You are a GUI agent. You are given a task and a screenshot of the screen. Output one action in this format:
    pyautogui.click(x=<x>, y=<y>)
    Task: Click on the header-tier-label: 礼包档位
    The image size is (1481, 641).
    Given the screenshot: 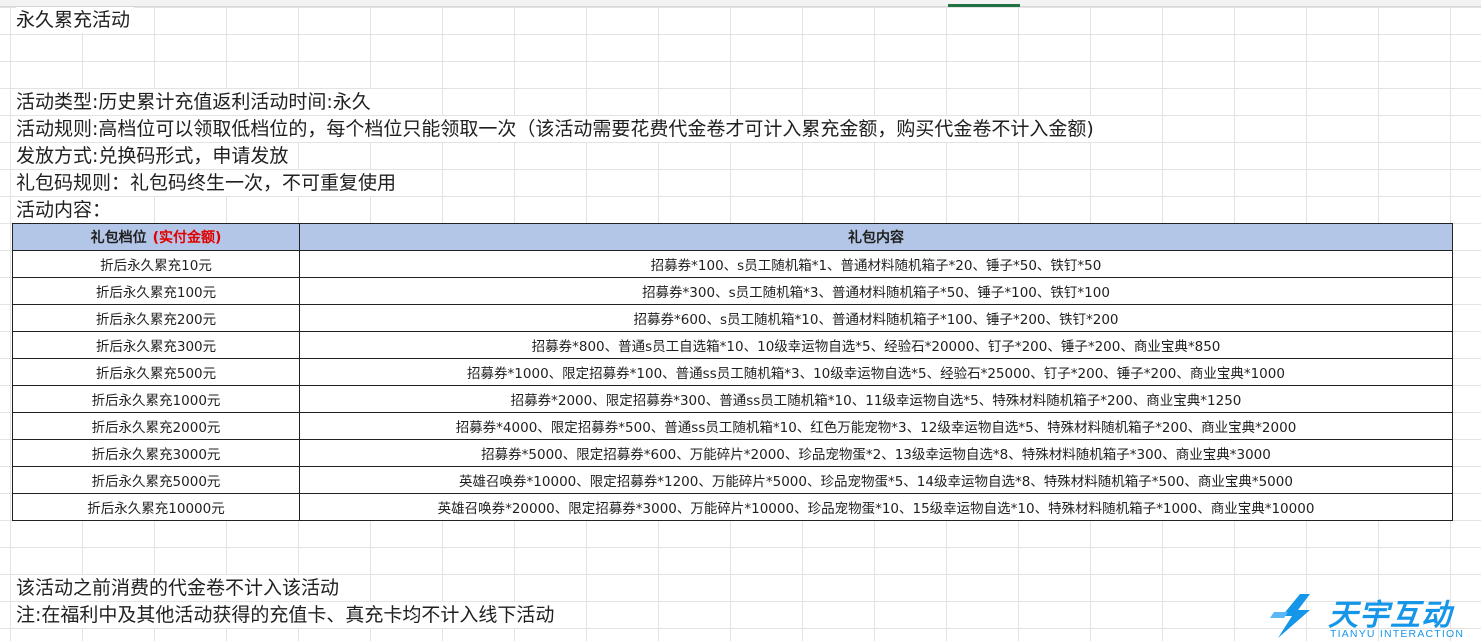 What is the action you would take?
    pyautogui.click(x=118, y=238)
    